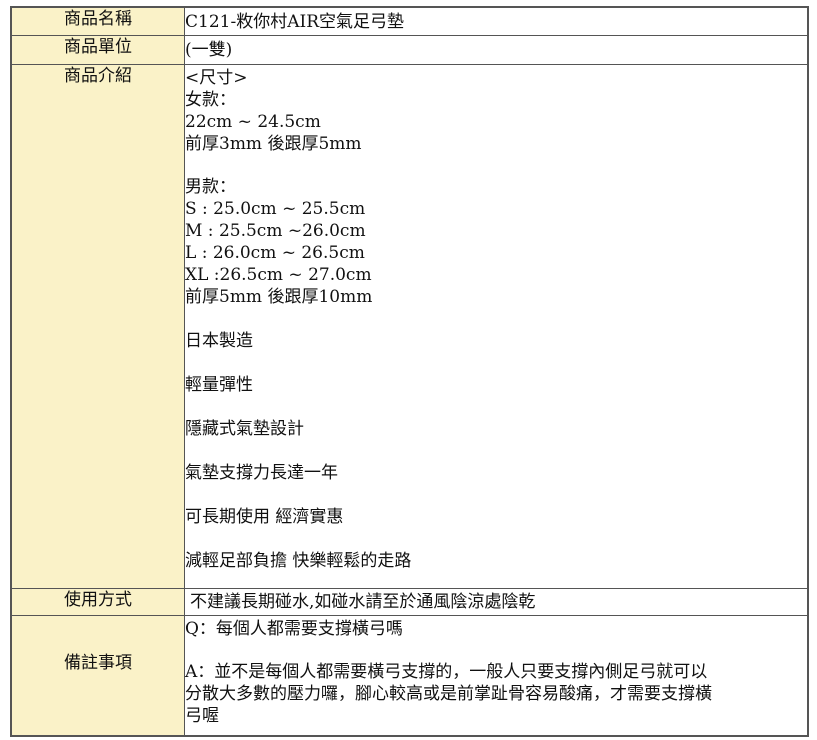  What do you see at coordinates (275, 209) in the screenshot?
I see `men-size-s: S : 25.0cm ~ 25.5cm` at bounding box center [275, 209].